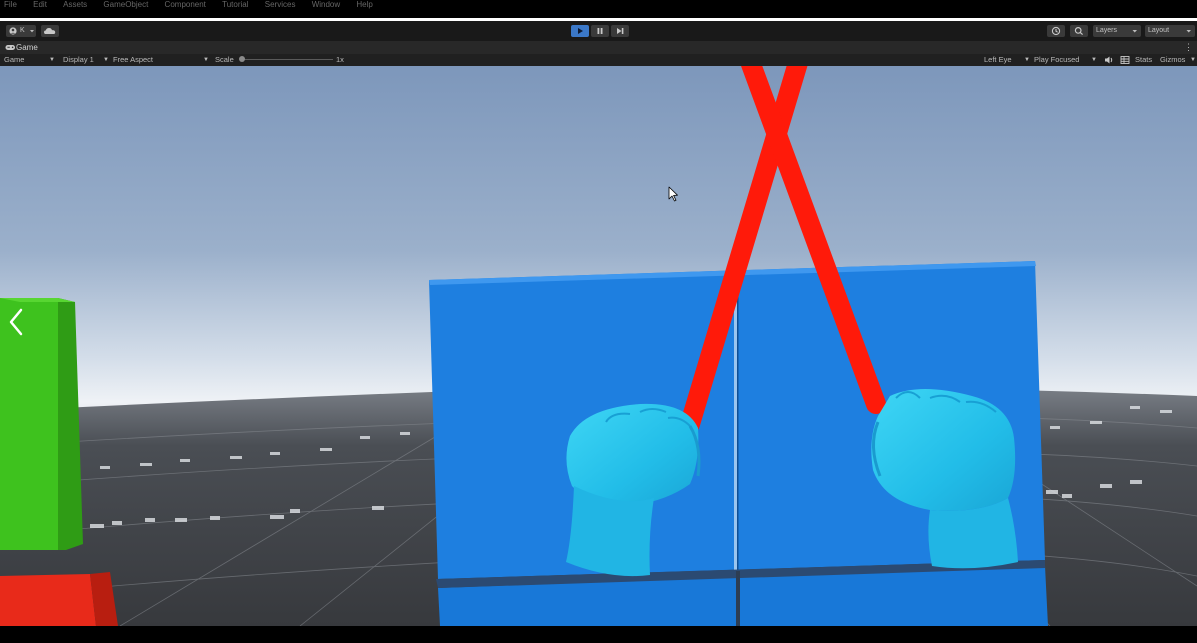 This screenshot has height=643, width=1197. What do you see at coordinates (27, 47) in the screenshot?
I see `tab-game-label: Game` at bounding box center [27, 47].